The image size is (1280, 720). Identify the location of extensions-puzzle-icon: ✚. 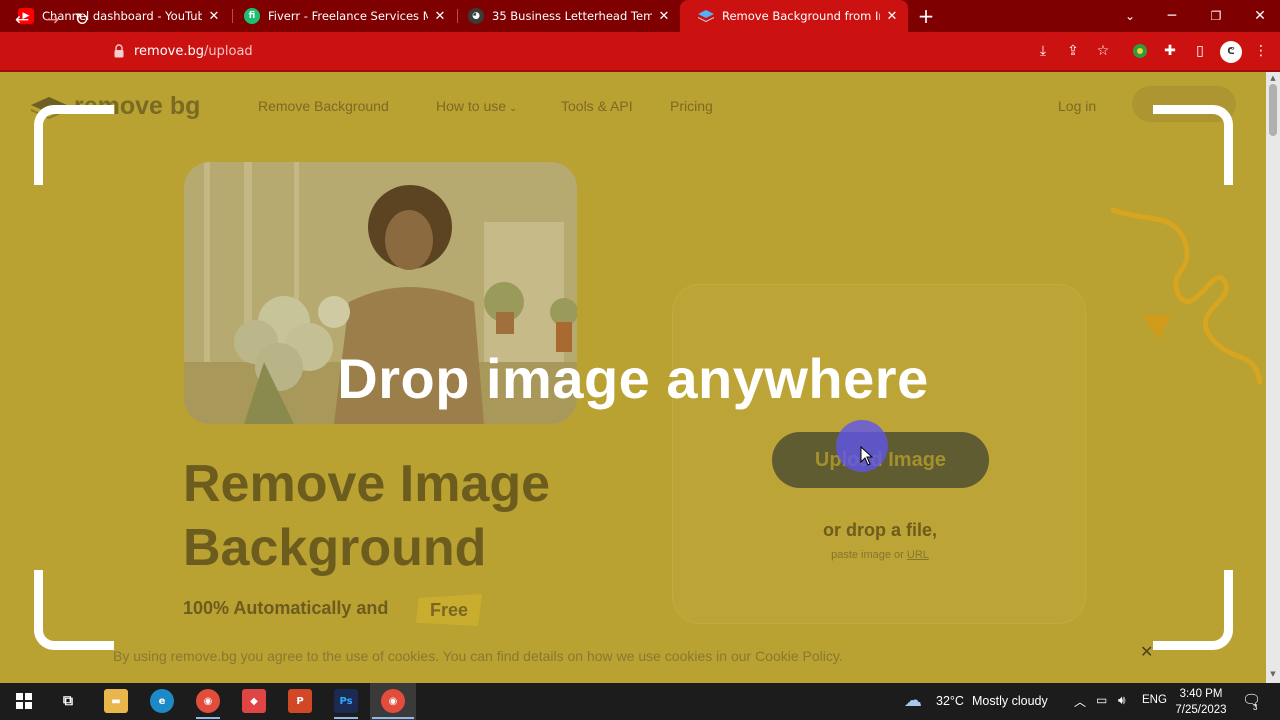
(1170, 51).